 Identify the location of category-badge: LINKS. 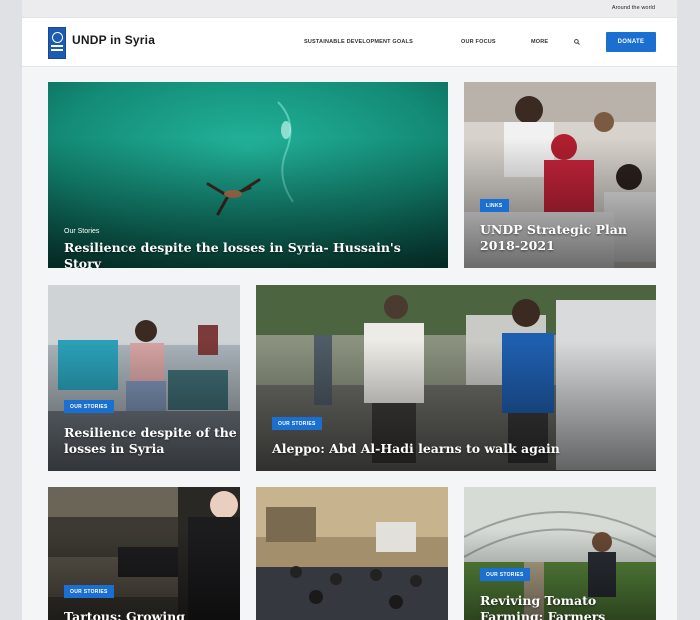
(494, 205).